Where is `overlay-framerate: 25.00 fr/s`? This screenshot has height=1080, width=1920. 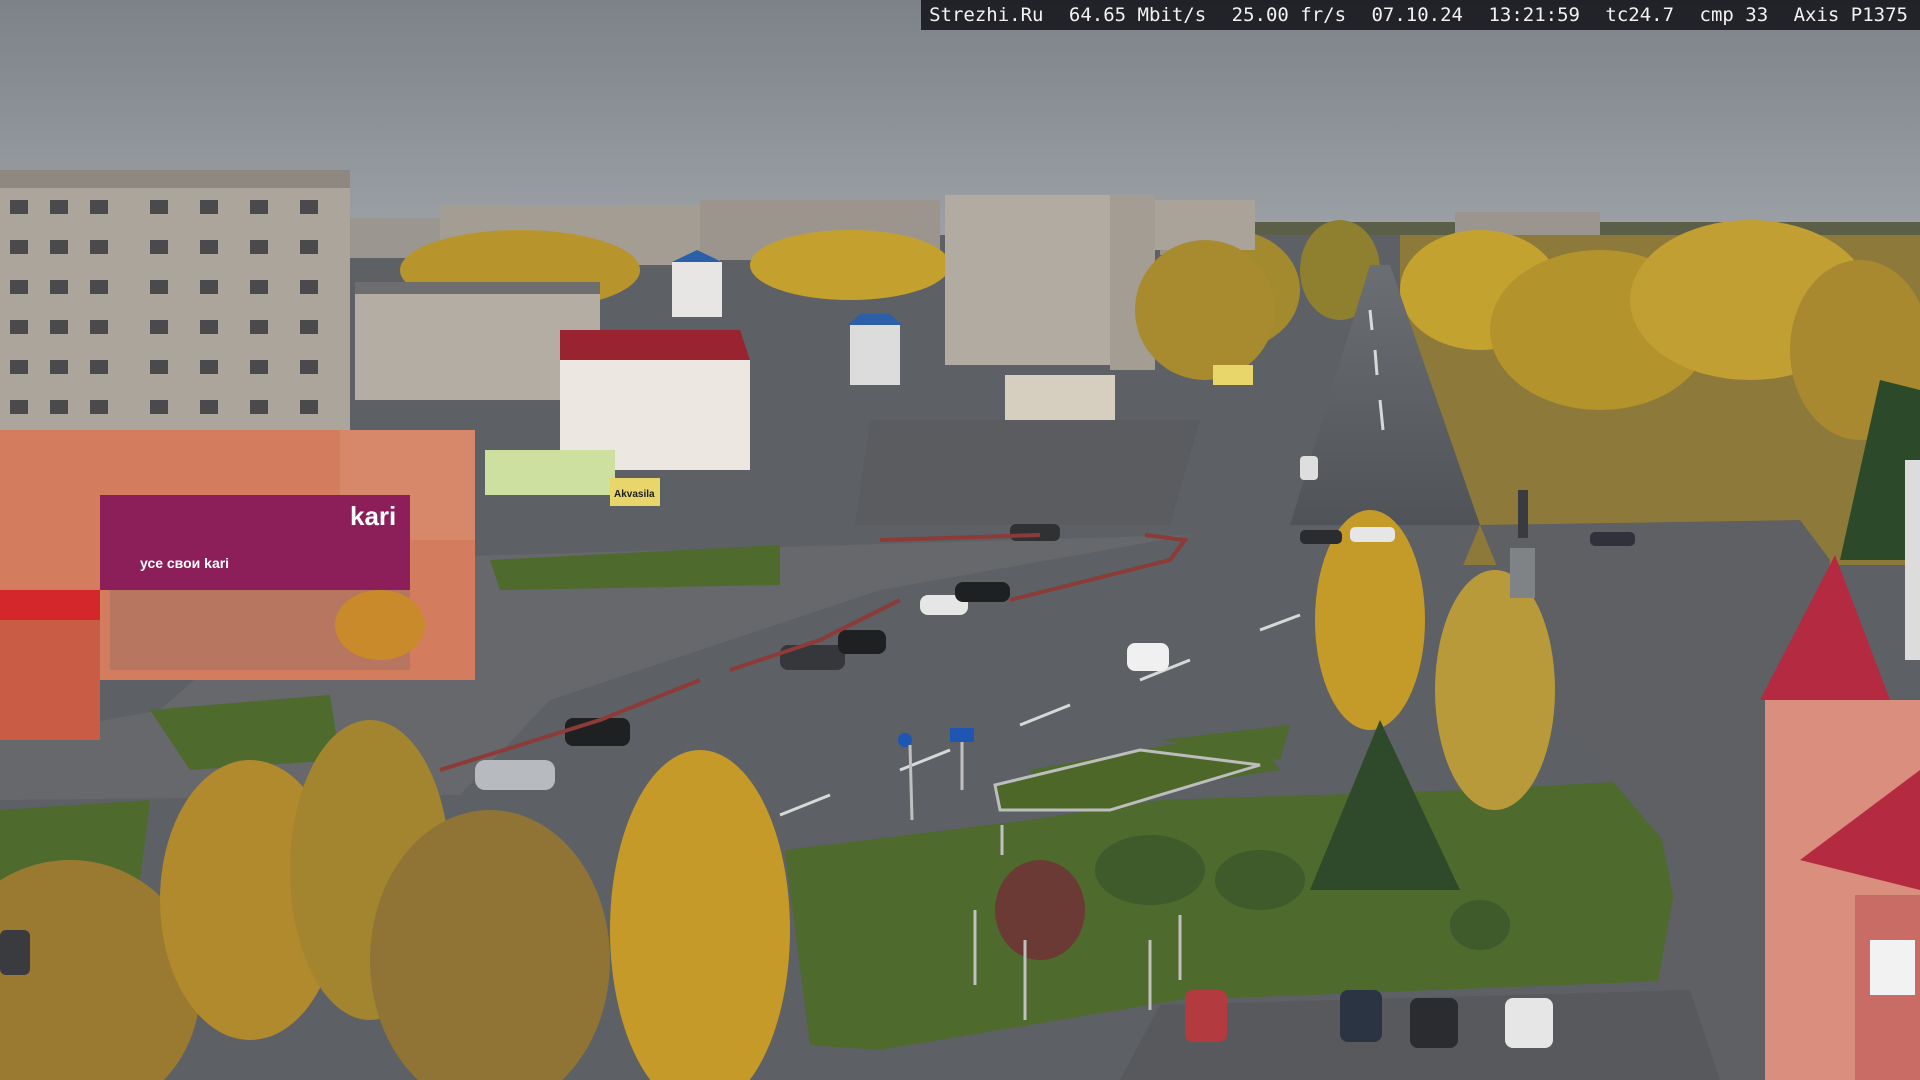
overlay-framerate: 25.00 fr/s is located at coordinates (1289, 15).